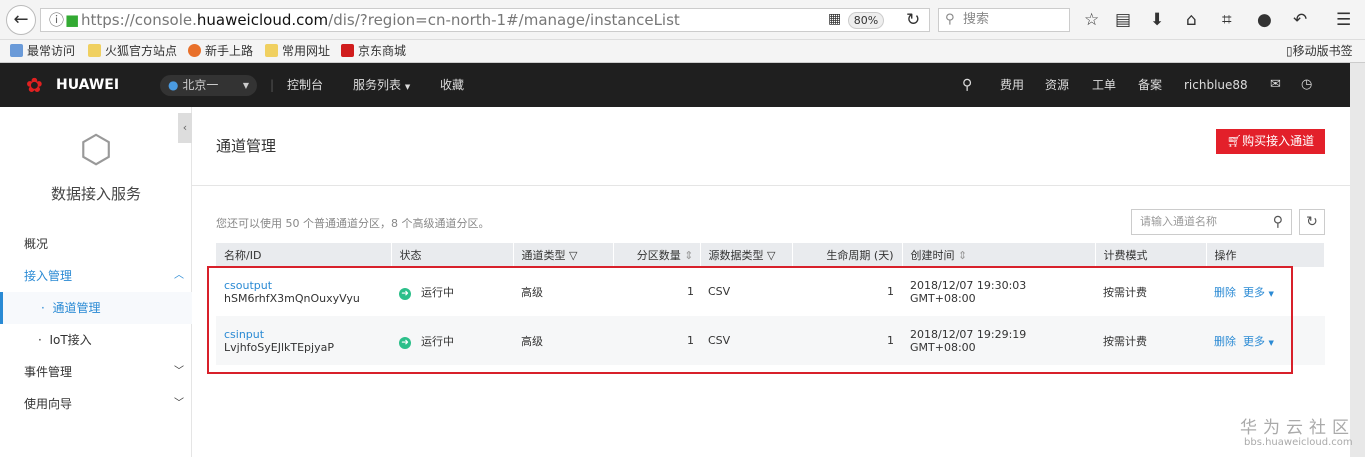 The width and height of the screenshot is (1365, 457). What do you see at coordinates (1297, 428) in the screenshot?
I see `watermark-title: 华为云社区` at bounding box center [1297, 428].